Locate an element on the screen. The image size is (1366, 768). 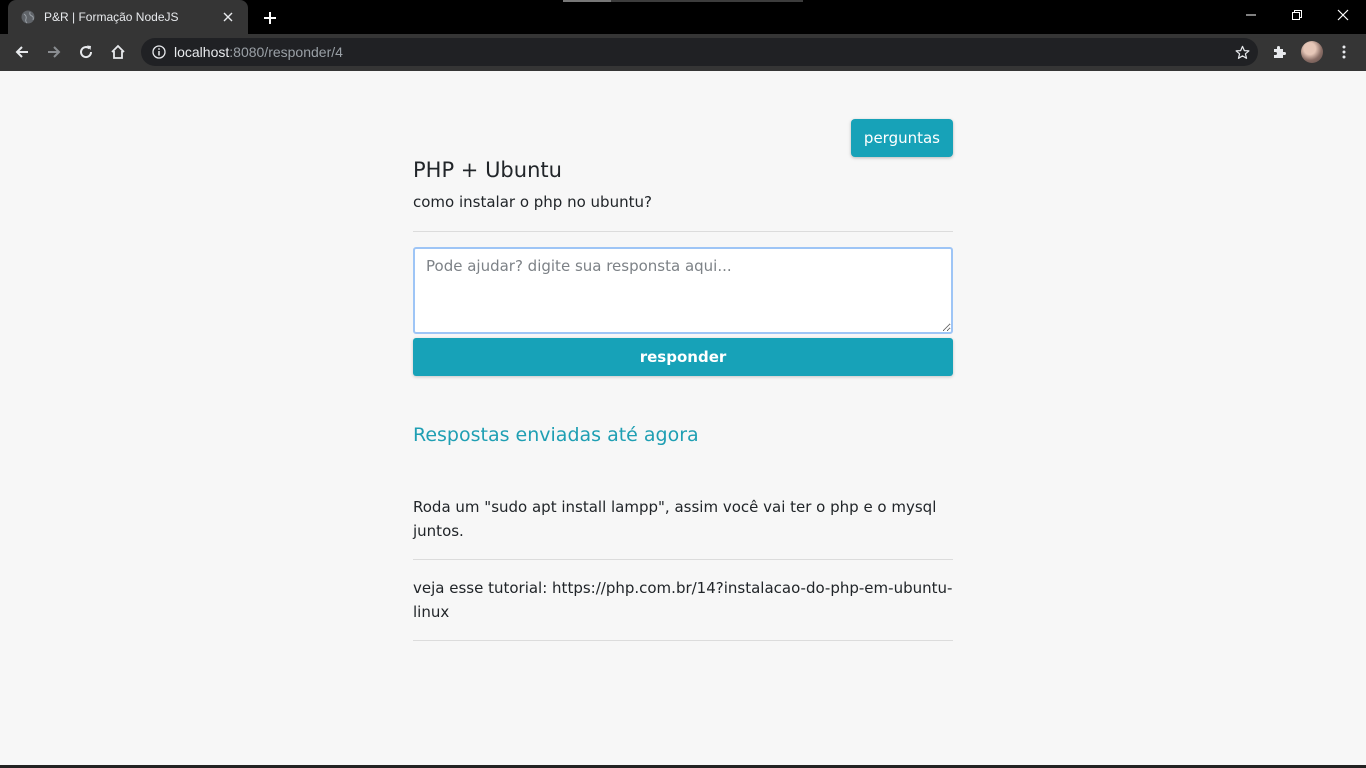
url-host: localhost is located at coordinates (202, 52).